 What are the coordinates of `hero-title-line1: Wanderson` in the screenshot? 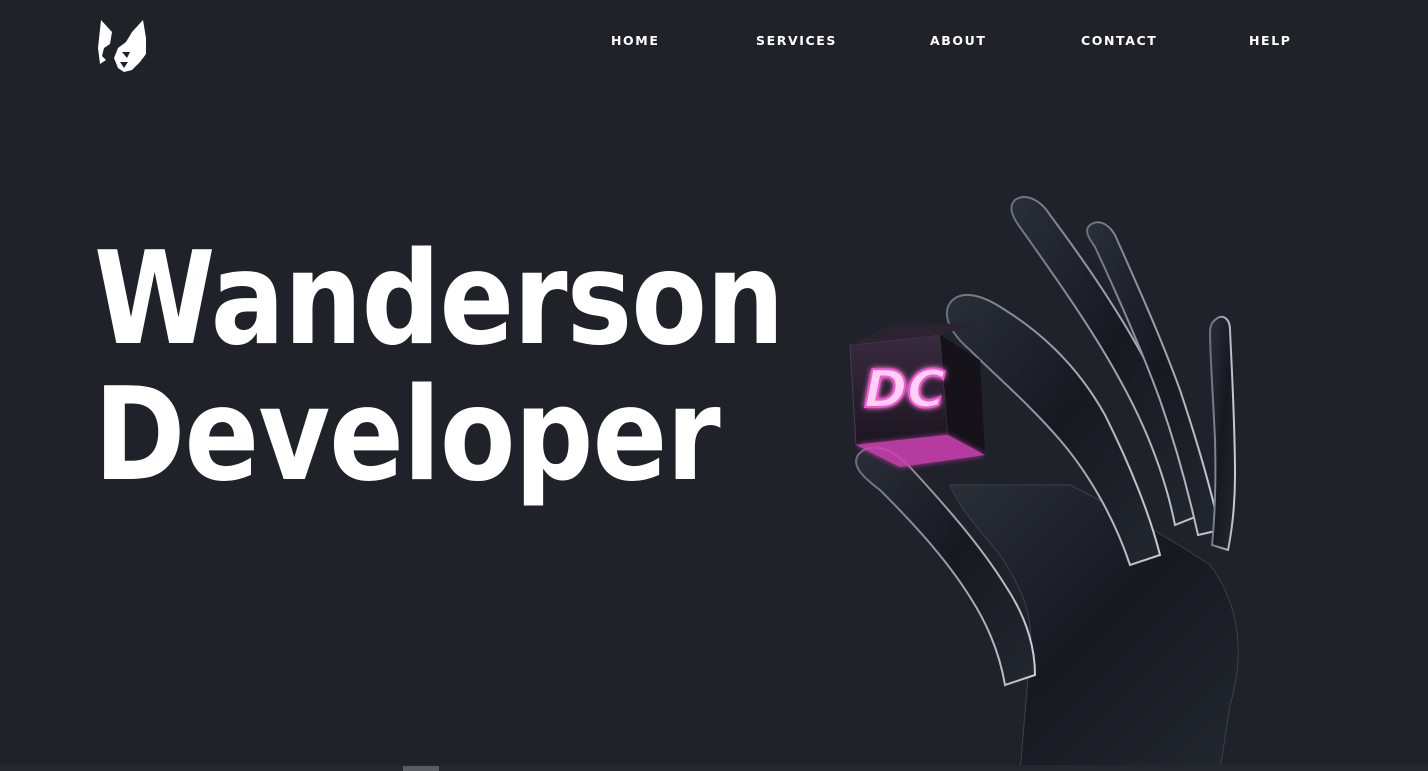 It's located at (439, 299).